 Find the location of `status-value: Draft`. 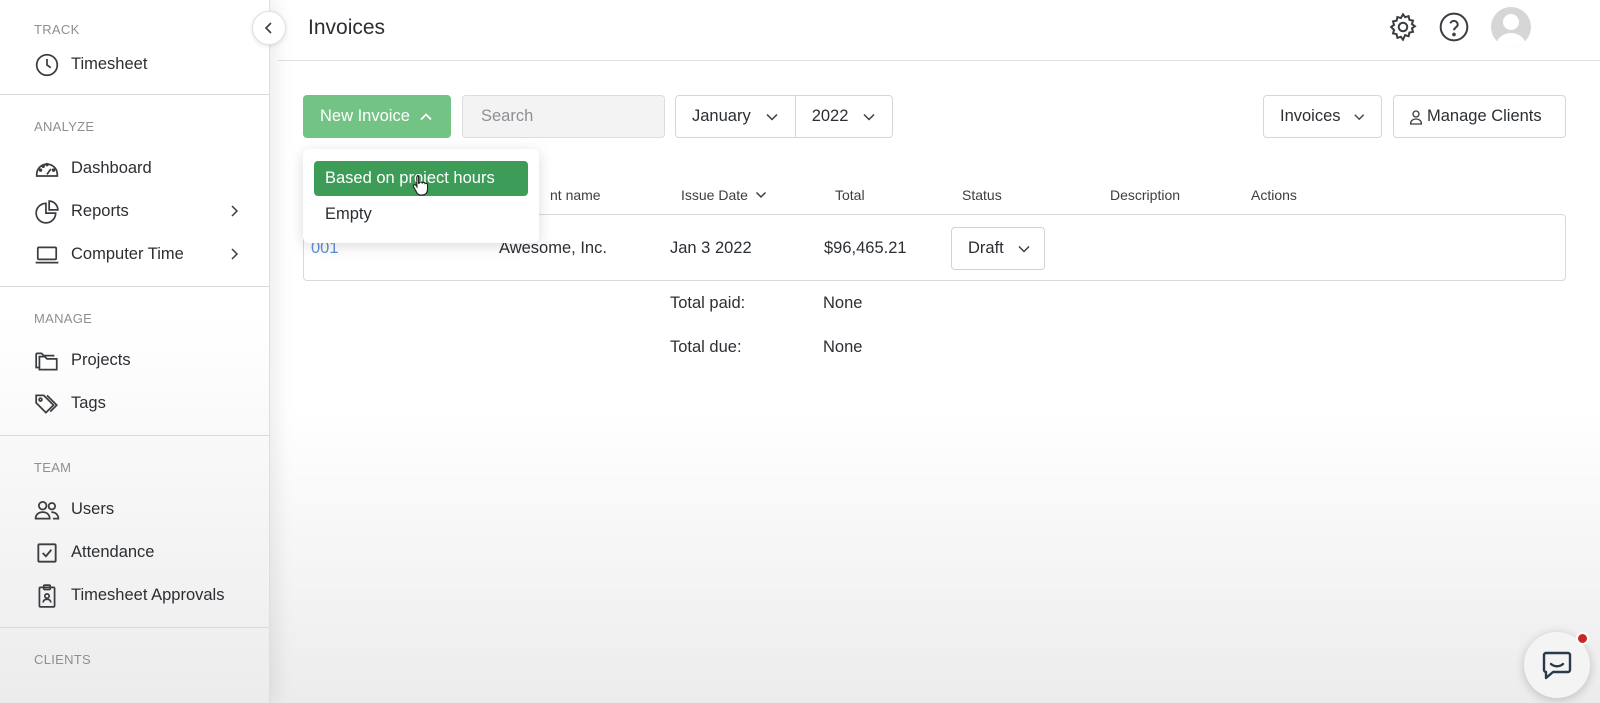

status-value: Draft is located at coordinates (986, 248).